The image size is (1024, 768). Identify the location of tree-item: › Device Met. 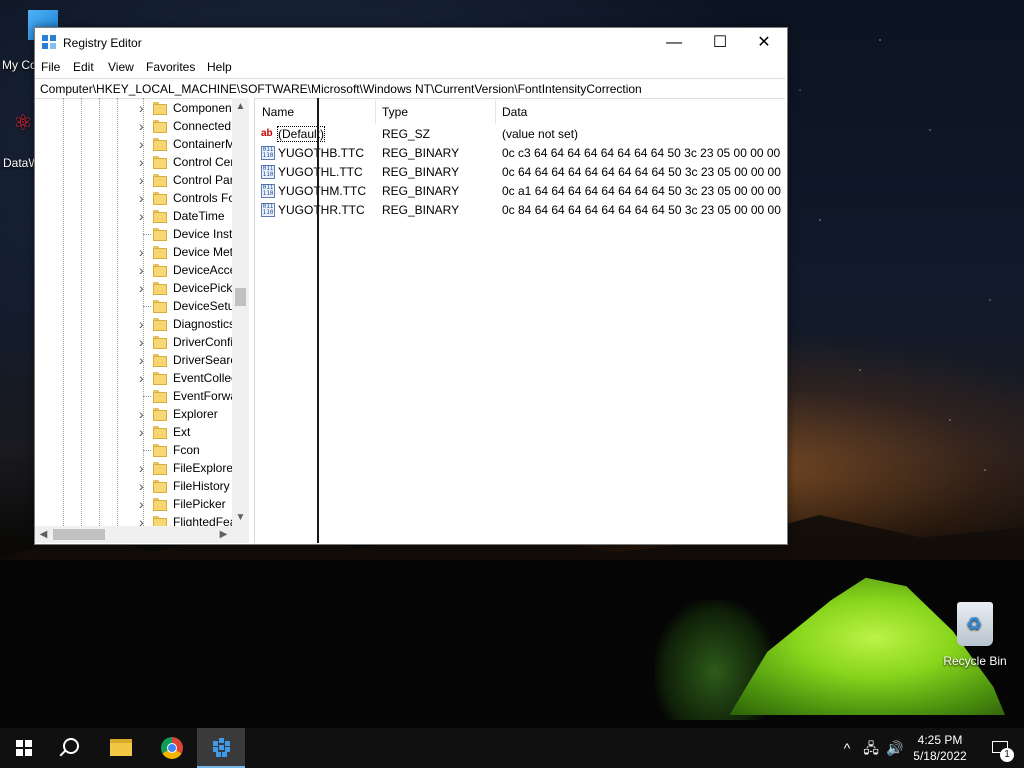
(190, 252).